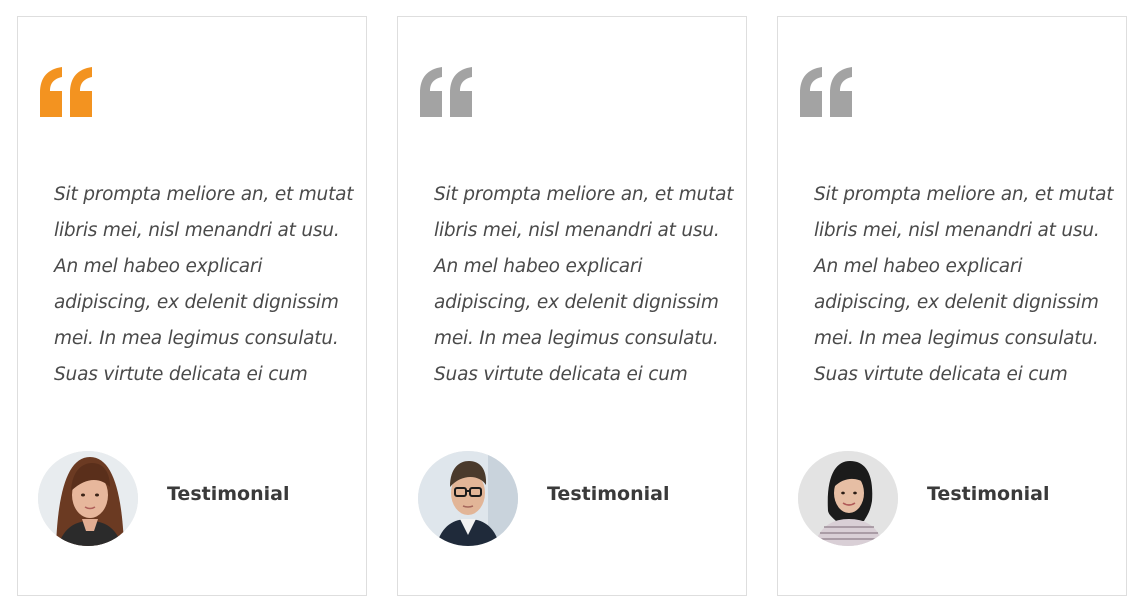  What do you see at coordinates (848, 498) in the screenshot?
I see `woman-dark-hair-avatar` at bounding box center [848, 498].